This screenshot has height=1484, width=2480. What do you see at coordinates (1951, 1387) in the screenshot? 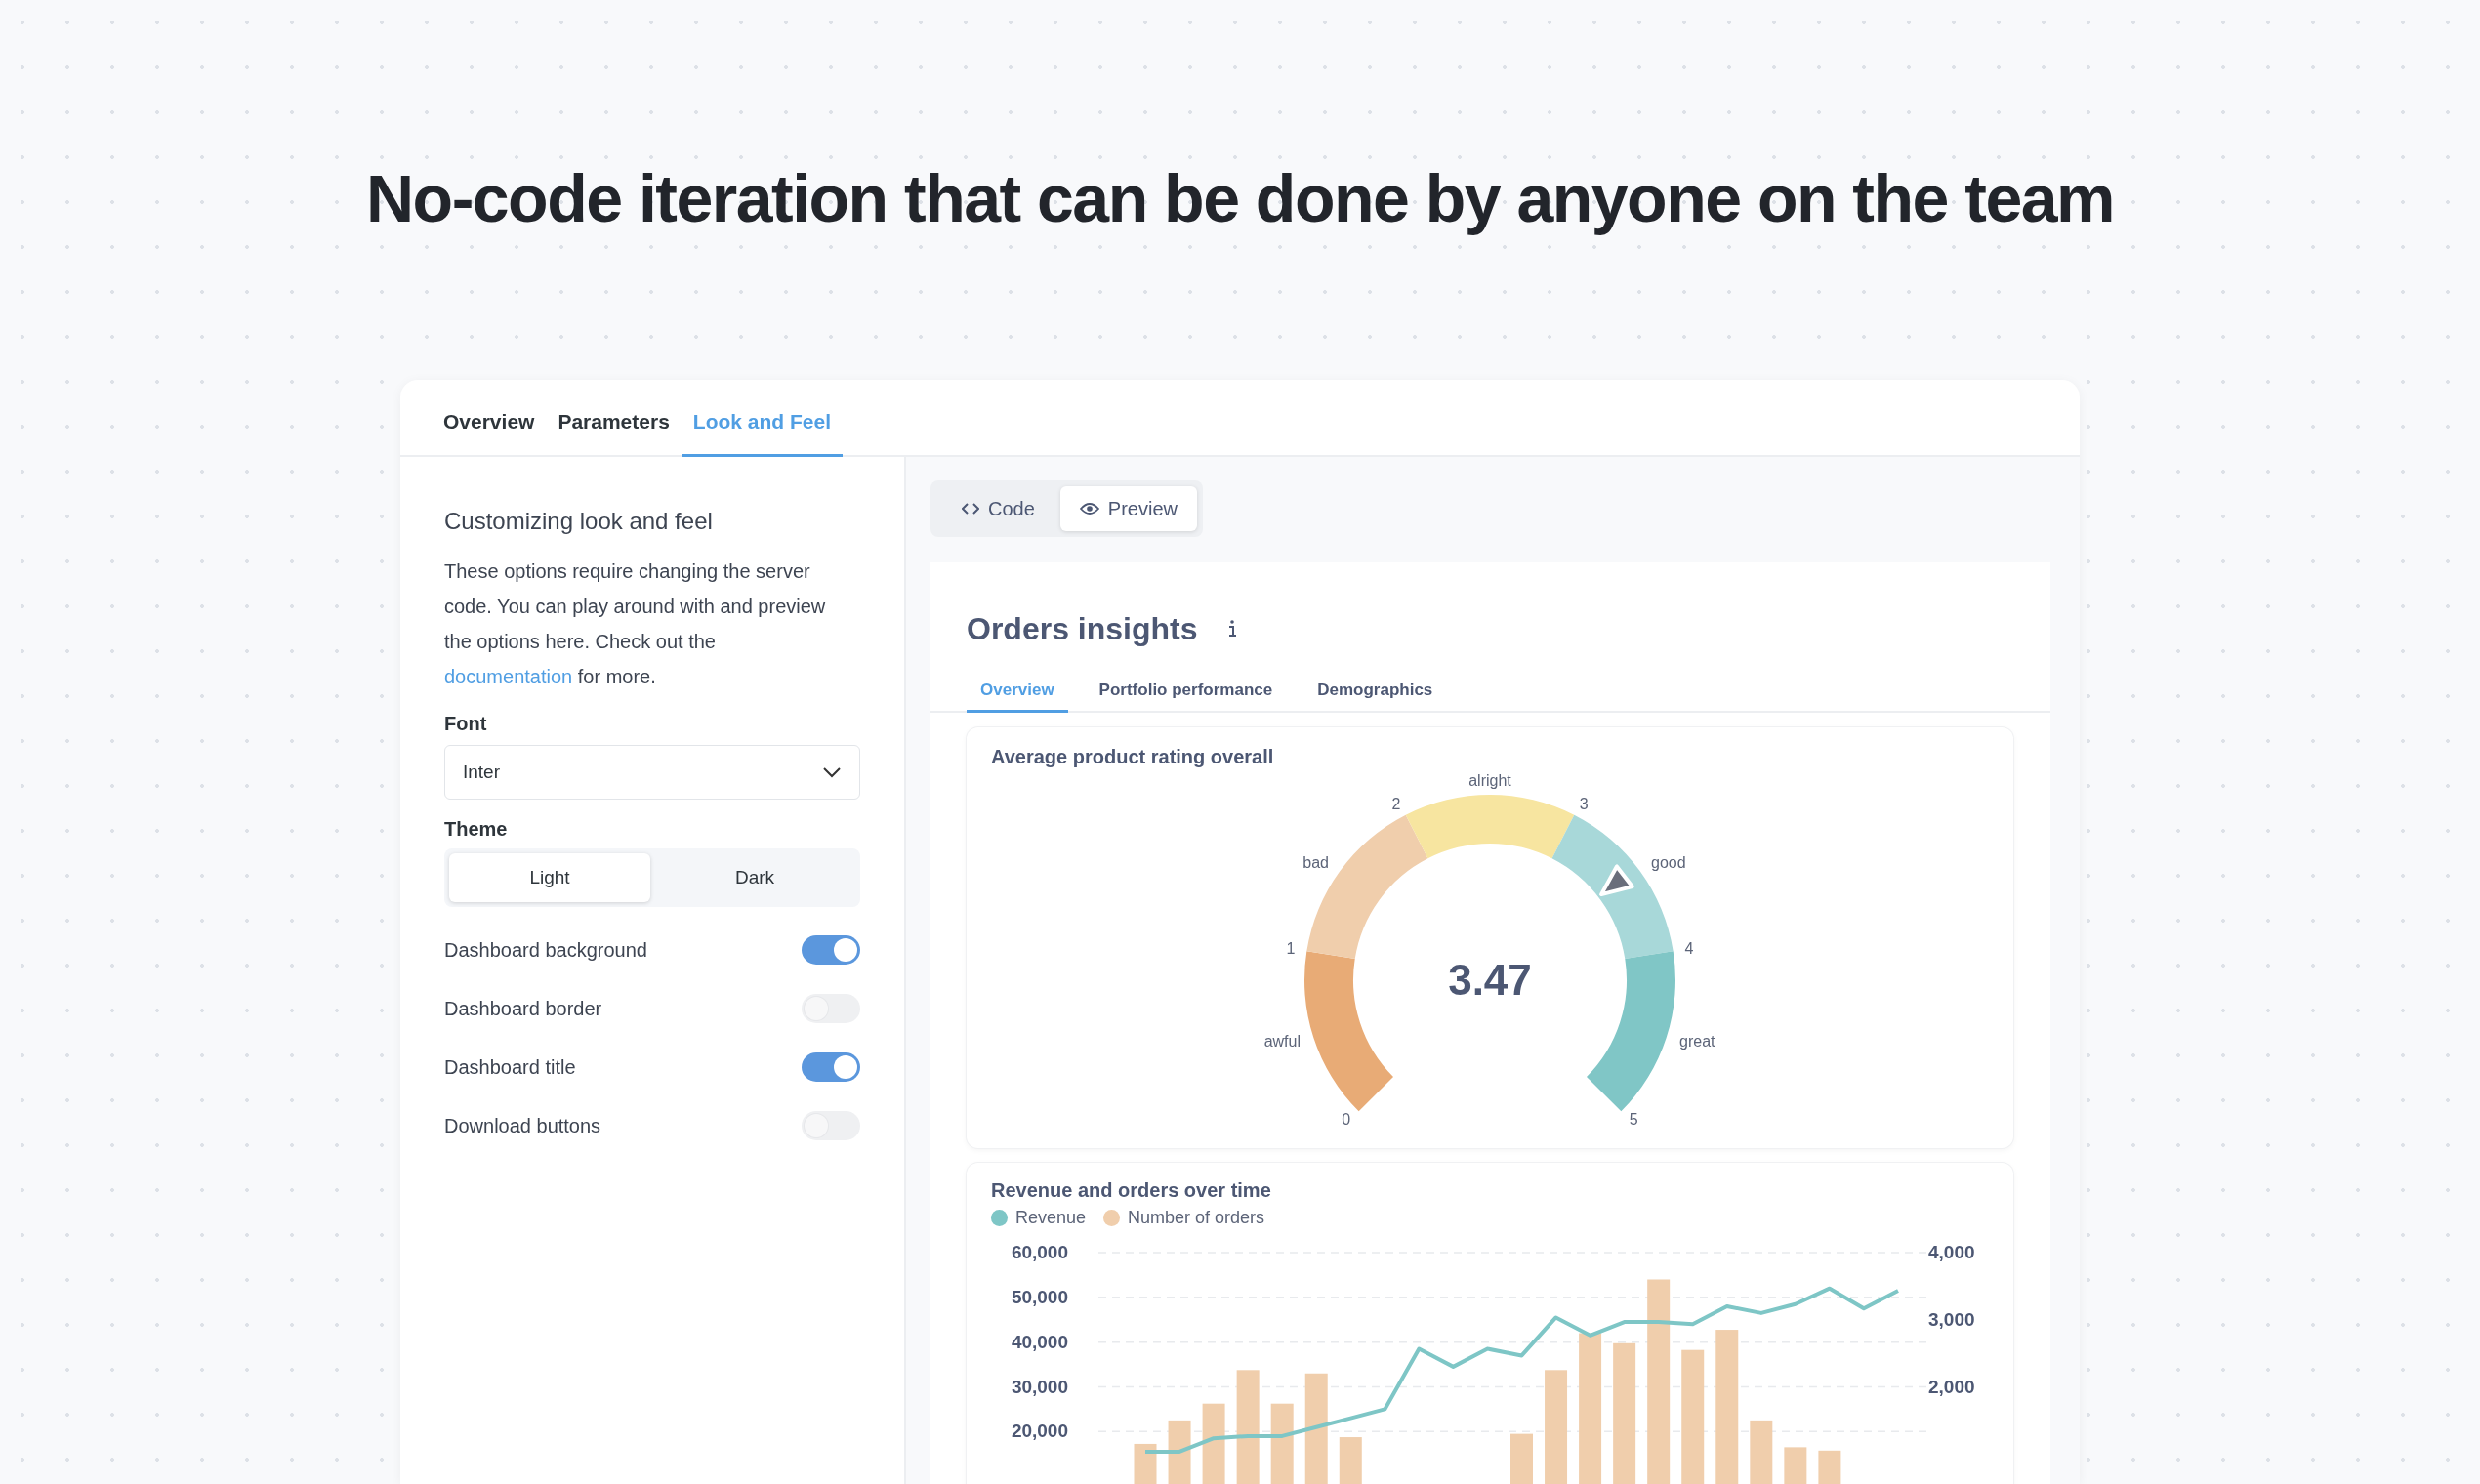
I see `axis-label: 2,000` at bounding box center [1951, 1387].